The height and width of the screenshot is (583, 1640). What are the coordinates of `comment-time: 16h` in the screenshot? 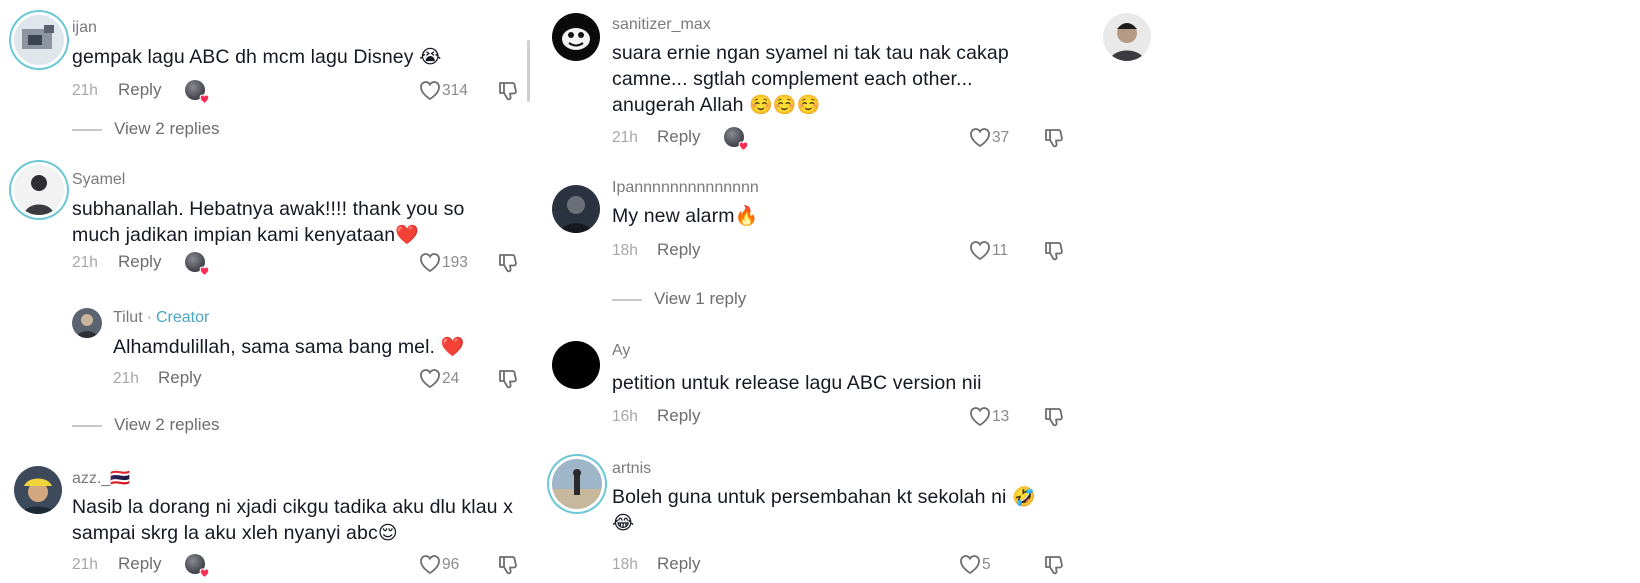 It's located at (625, 416).